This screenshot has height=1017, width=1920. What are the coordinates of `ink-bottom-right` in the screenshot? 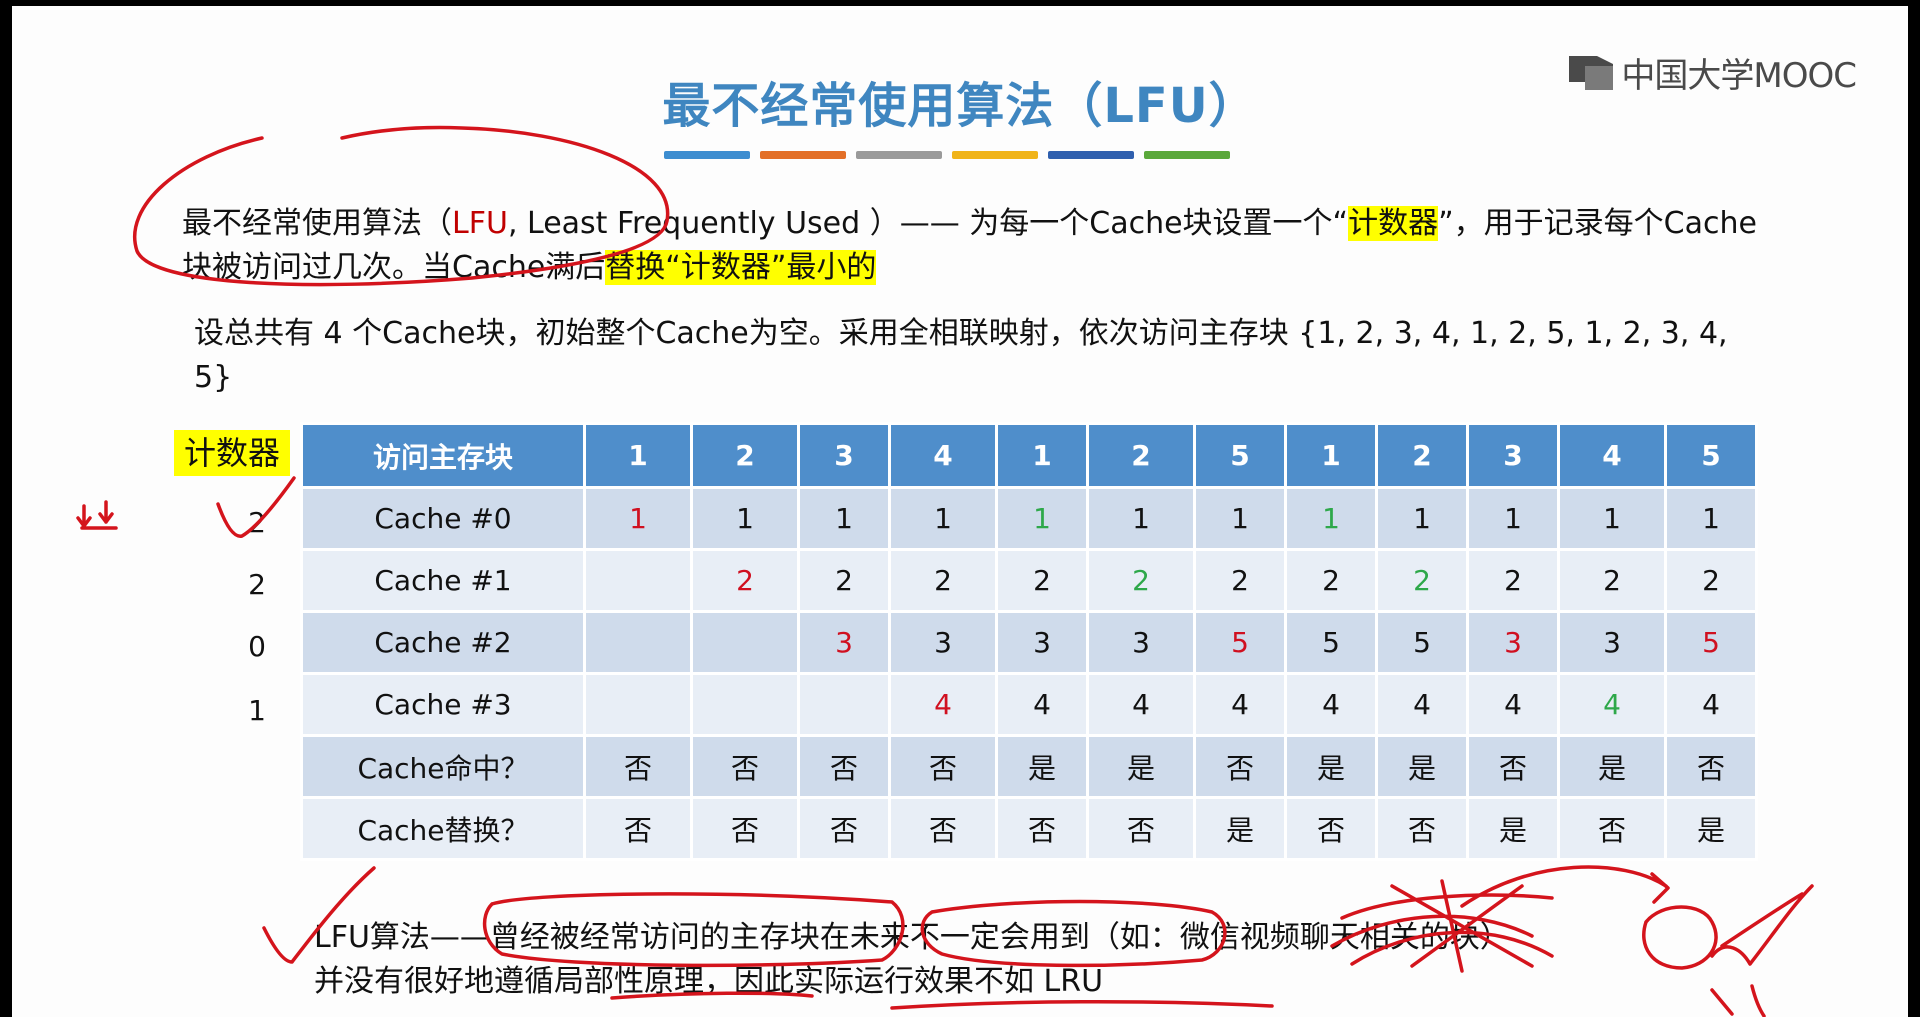 It's located at (1738, 1000).